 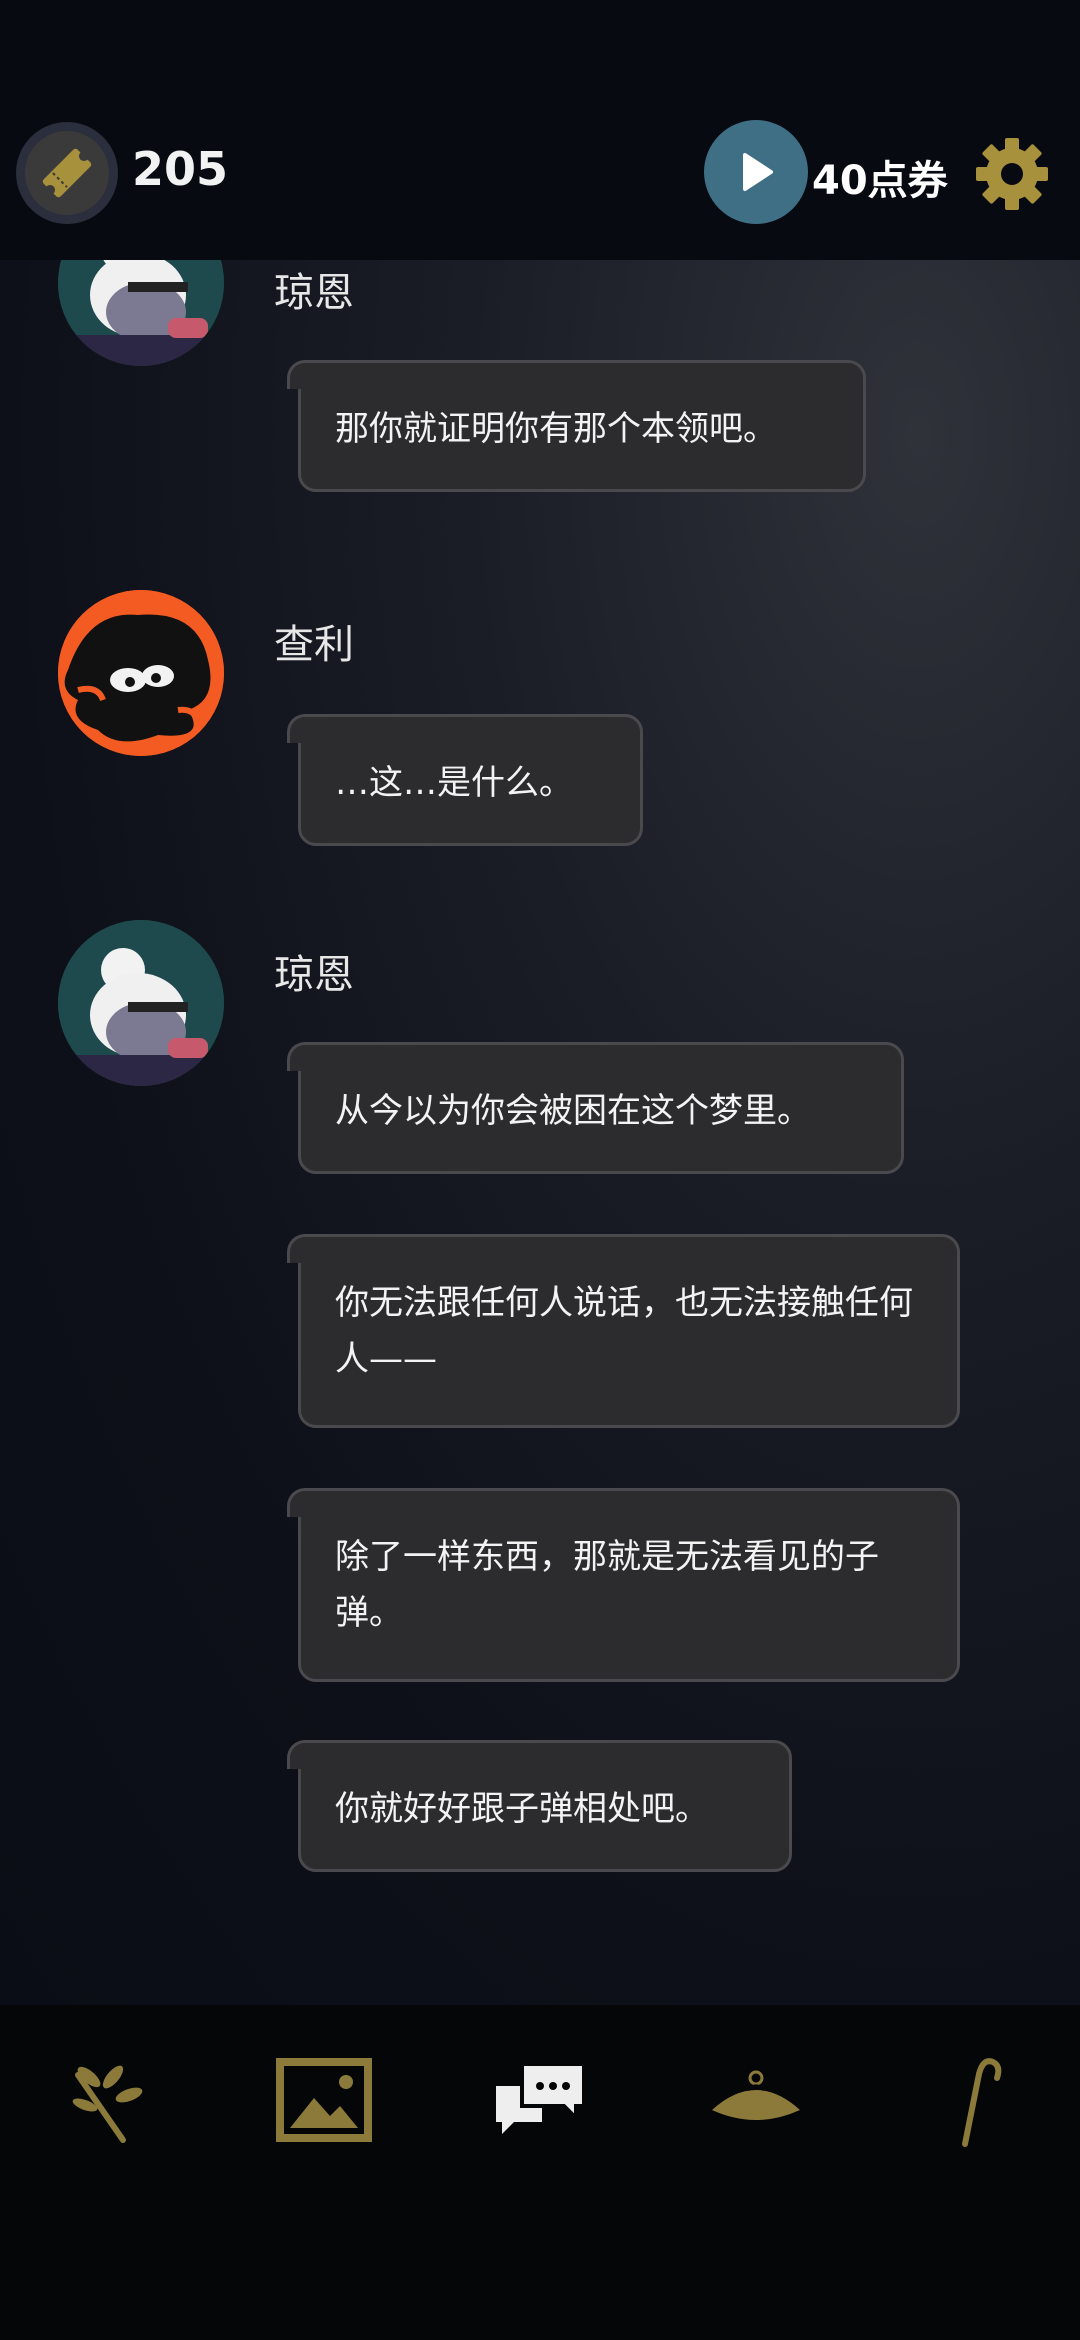 I want to click on video-reward-label: 40点券, so click(x=880, y=181).